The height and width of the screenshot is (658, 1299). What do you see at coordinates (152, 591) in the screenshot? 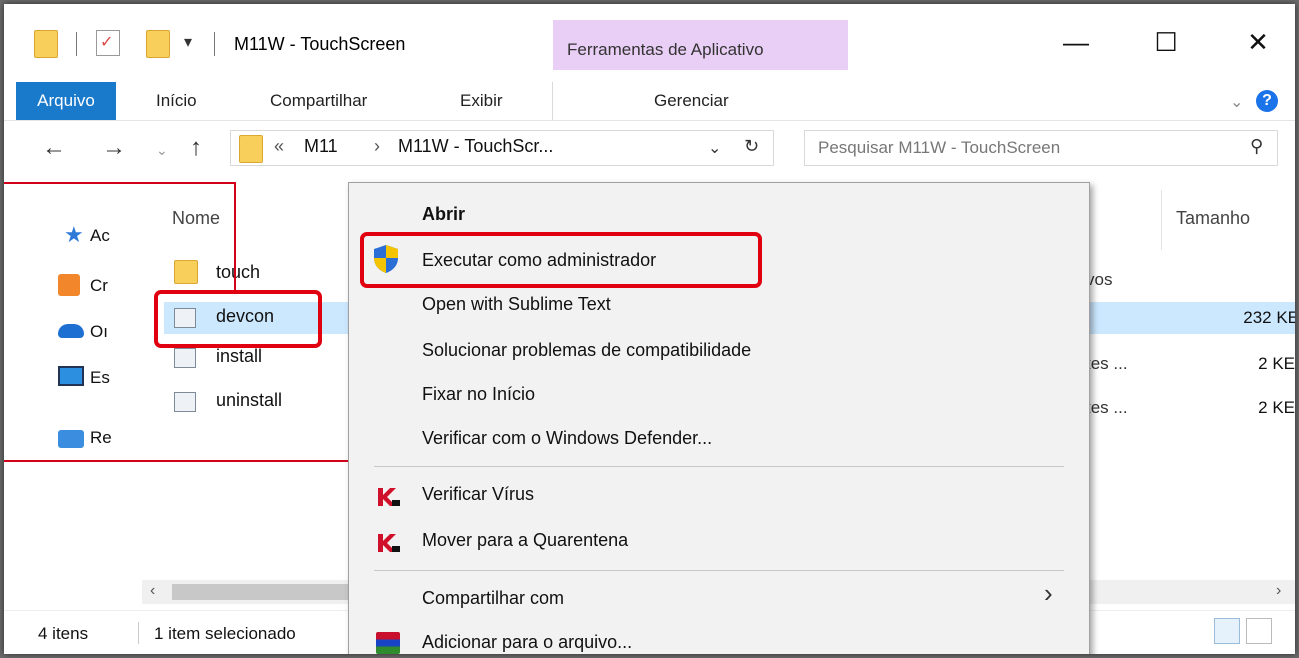
I see `scroll-left-icon: ‹` at bounding box center [152, 591].